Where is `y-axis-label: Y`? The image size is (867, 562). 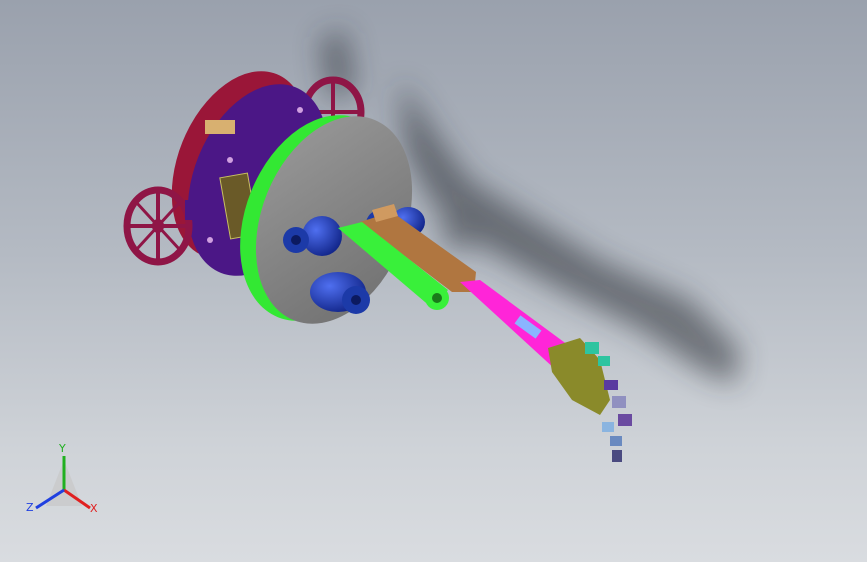 y-axis-label: Y is located at coordinates (62, 448).